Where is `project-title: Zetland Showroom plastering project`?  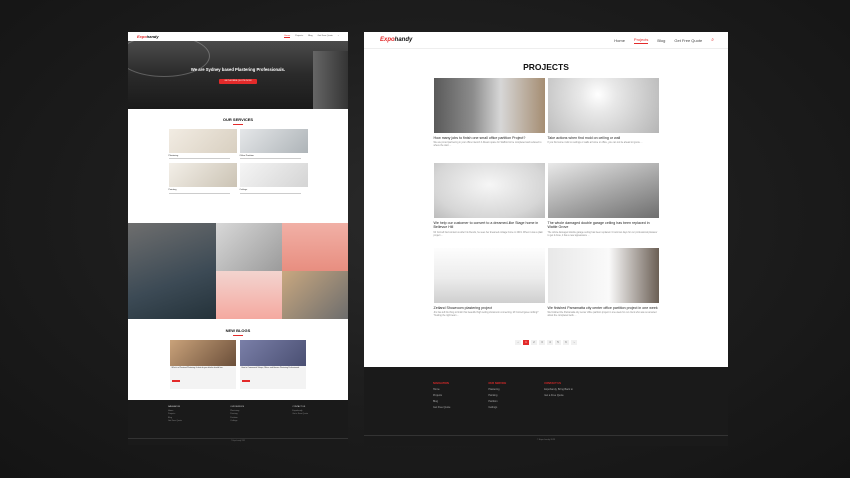 project-title: Zetland Showroom plastering project is located at coordinates (489, 308).